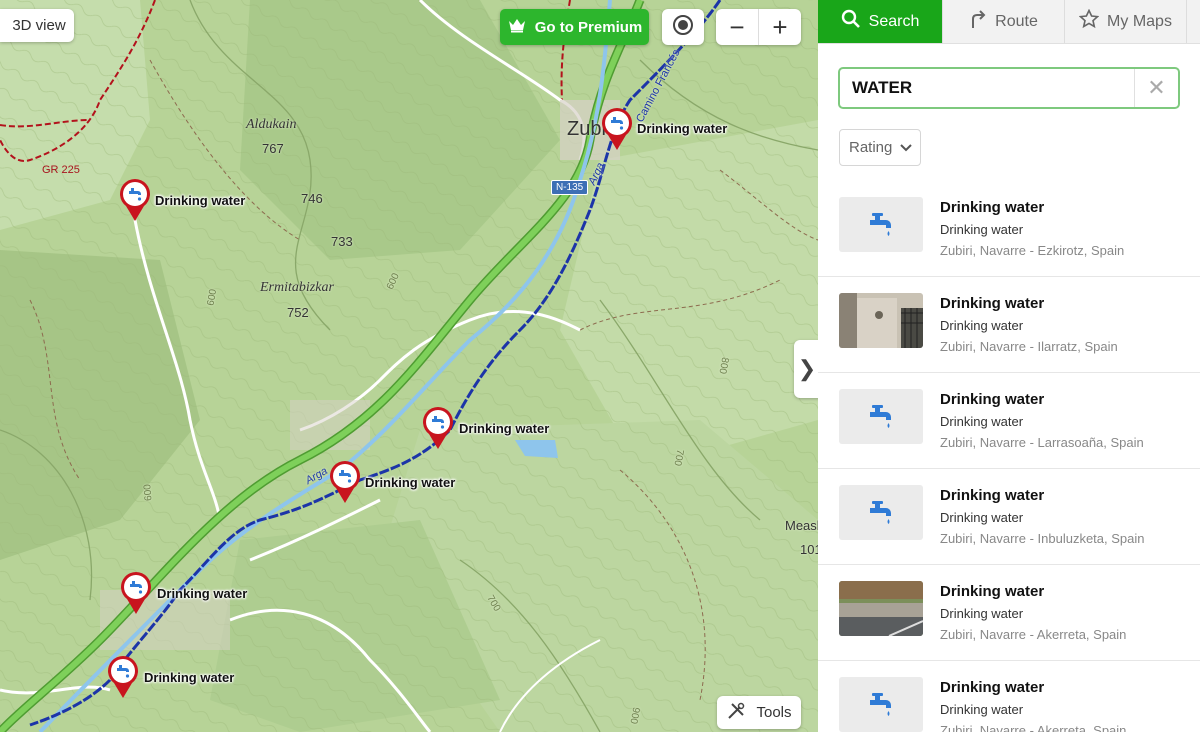 The width and height of the screenshot is (1200, 732). I want to click on zoom-in-button: +, so click(779, 27).